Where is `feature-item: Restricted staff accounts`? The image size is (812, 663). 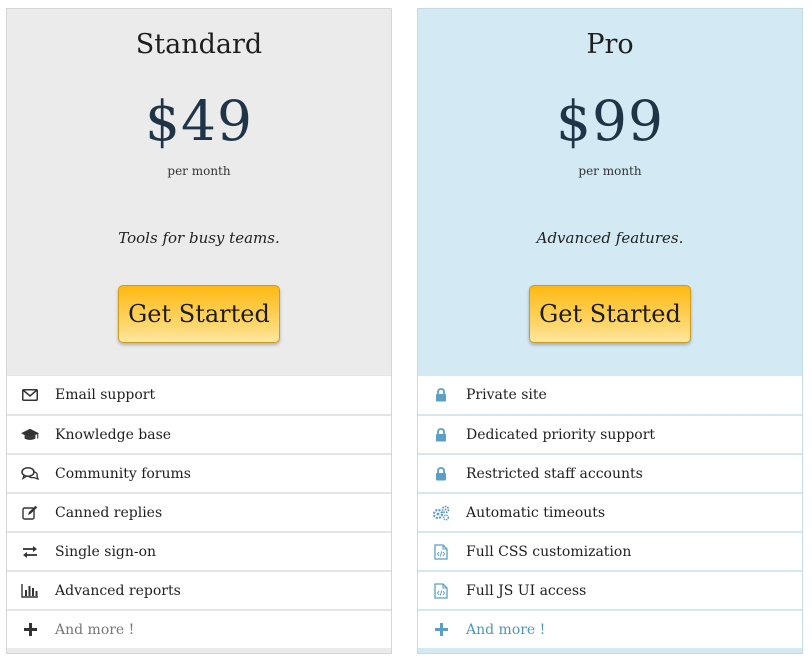 feature-item: Restricted staff accounts is located at coordinates (610, 472).